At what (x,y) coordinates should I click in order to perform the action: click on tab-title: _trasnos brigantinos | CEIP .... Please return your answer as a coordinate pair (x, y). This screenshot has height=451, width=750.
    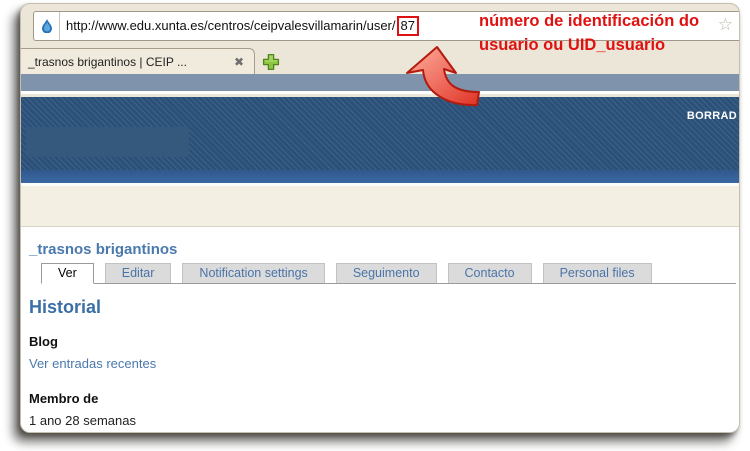
    Looking at the image, I should click on (107, 61).